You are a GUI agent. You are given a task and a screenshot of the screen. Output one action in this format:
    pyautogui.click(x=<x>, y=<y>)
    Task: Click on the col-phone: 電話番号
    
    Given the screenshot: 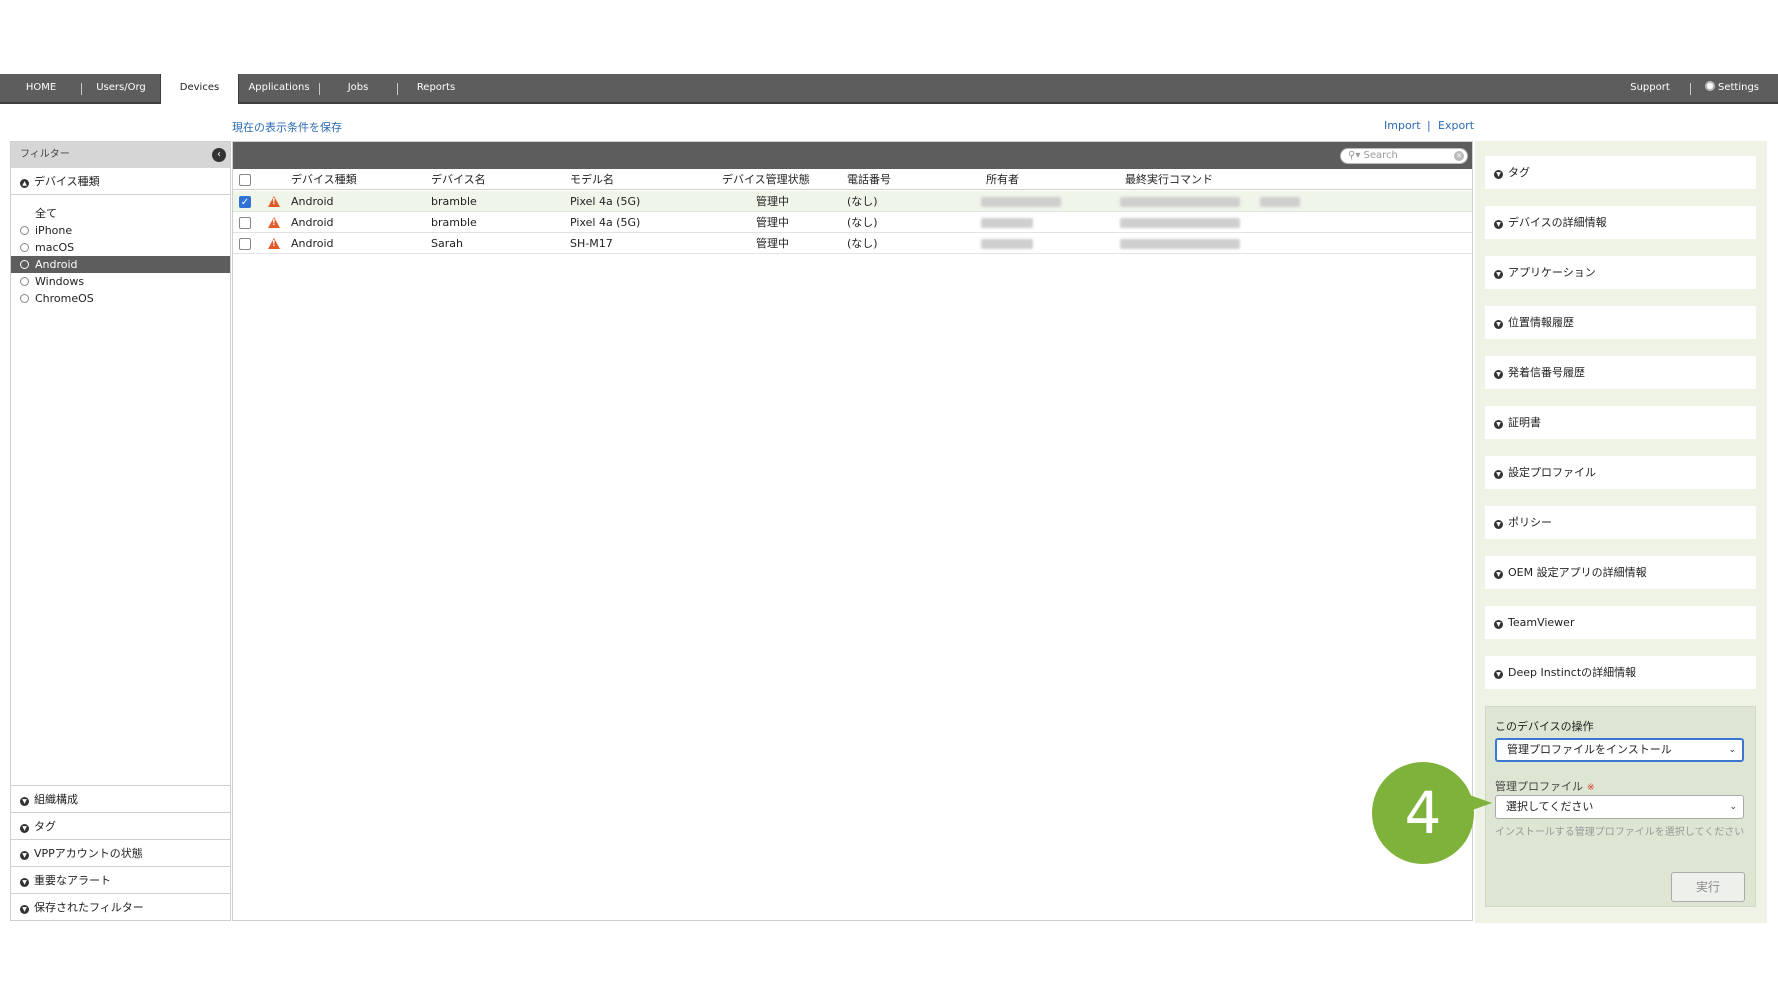 What is the action you would take?
    pyautogui.click(x=869, y=179)
    